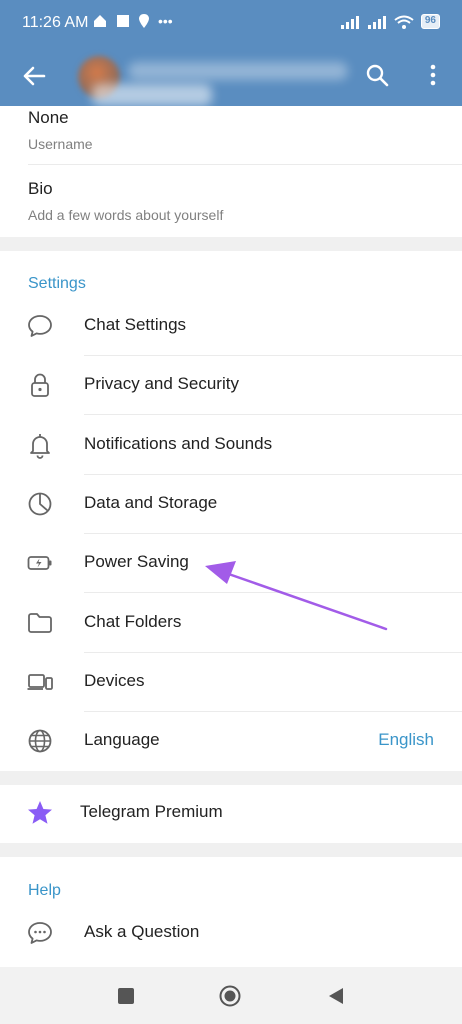 Image resolution: width=462 pixels, height=1024 pixels. What do you see at coordinates (114, 680) in the screenshot?
I see `settings-item-label: Devices` at bounding box center [114, 680].